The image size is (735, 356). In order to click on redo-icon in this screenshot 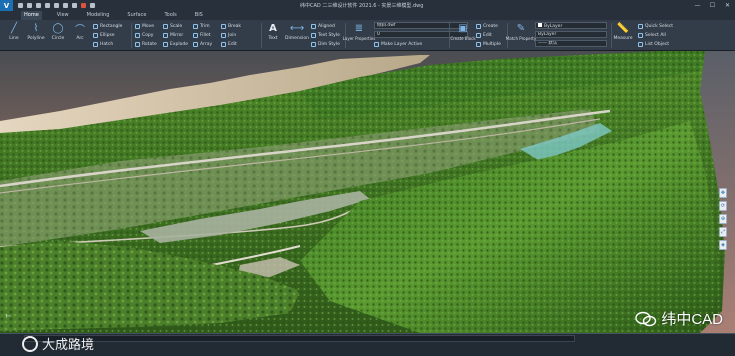, I will do `click(74, 5)`.